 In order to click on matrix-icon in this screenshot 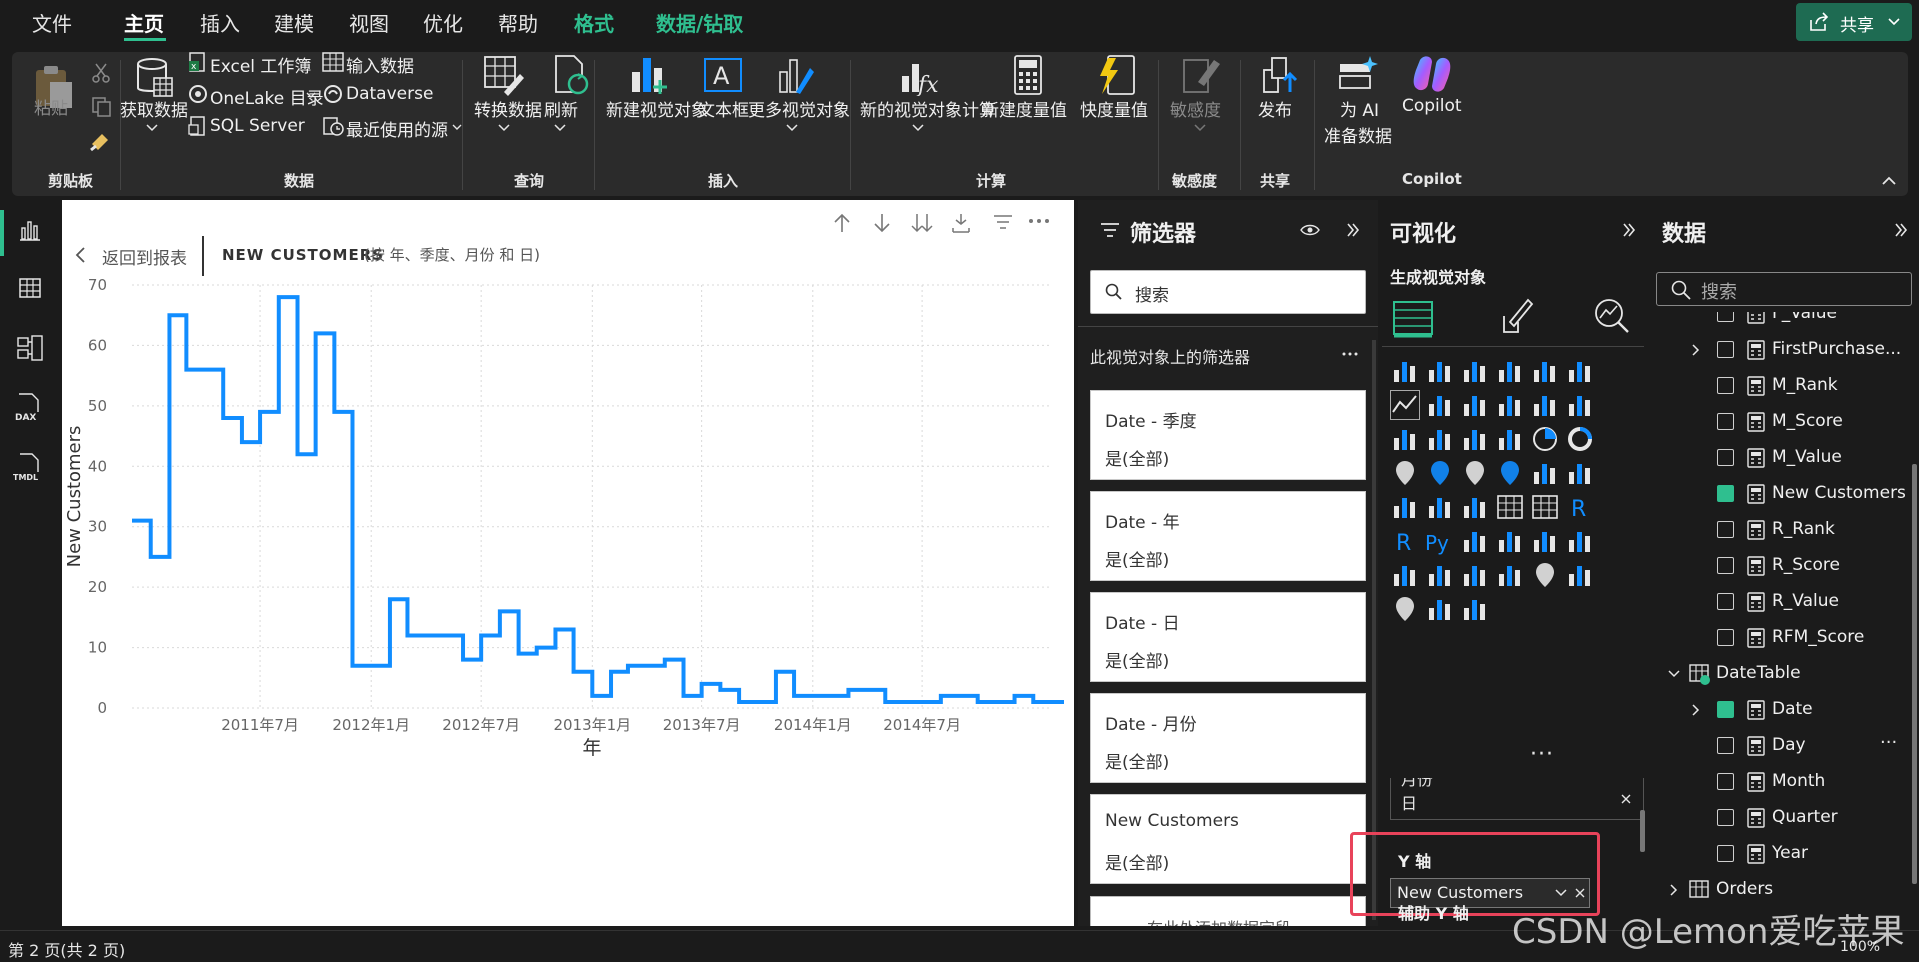, I will do `click(1546, 508)`.